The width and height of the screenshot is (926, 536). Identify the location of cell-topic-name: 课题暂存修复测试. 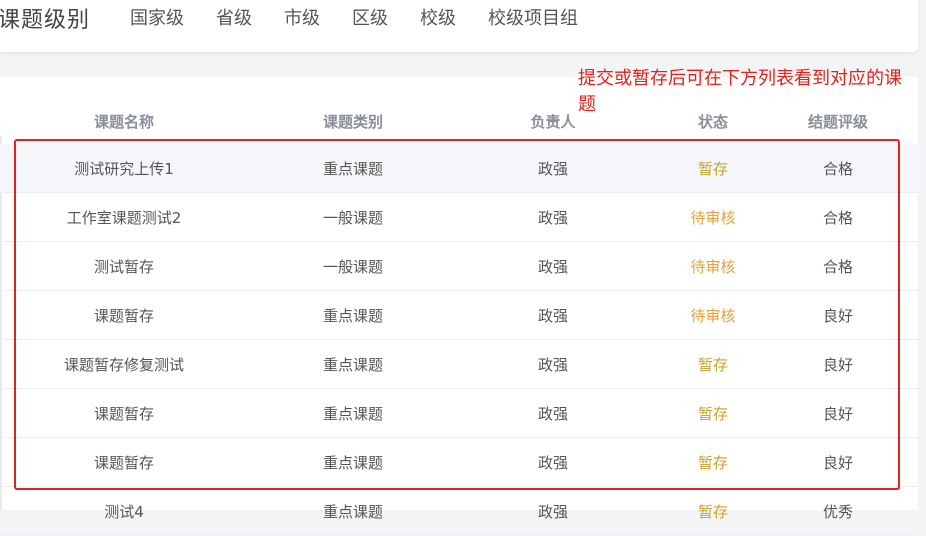
(124, 365).